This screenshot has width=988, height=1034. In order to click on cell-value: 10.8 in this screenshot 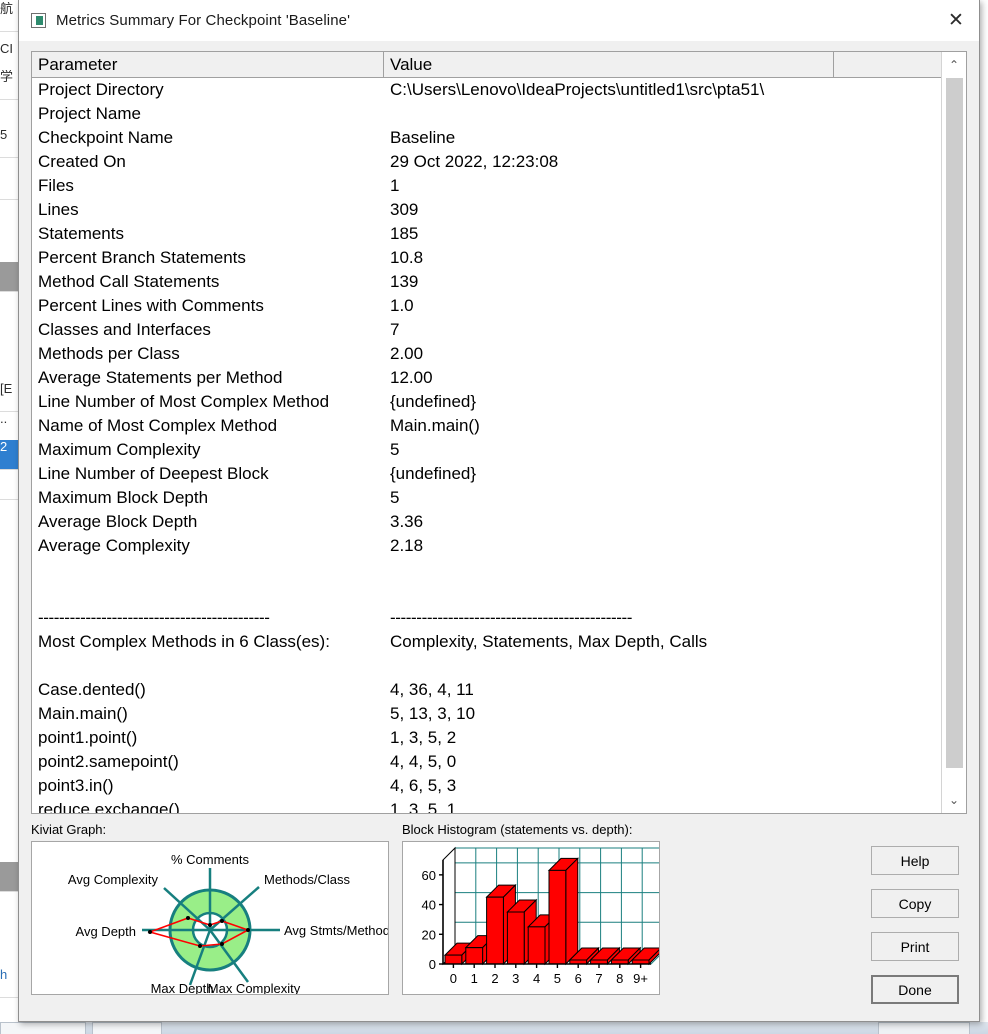, I will do `click(407, 257)`.